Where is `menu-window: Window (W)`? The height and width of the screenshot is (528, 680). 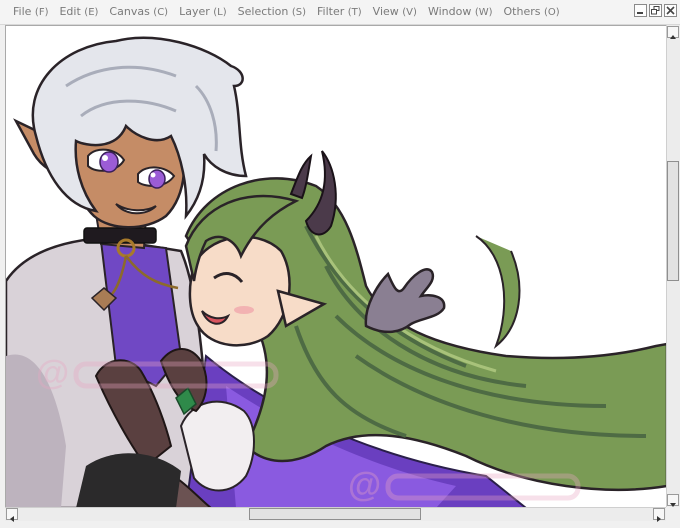
menu-window: Window (W) is located at coordinates (461, 12).